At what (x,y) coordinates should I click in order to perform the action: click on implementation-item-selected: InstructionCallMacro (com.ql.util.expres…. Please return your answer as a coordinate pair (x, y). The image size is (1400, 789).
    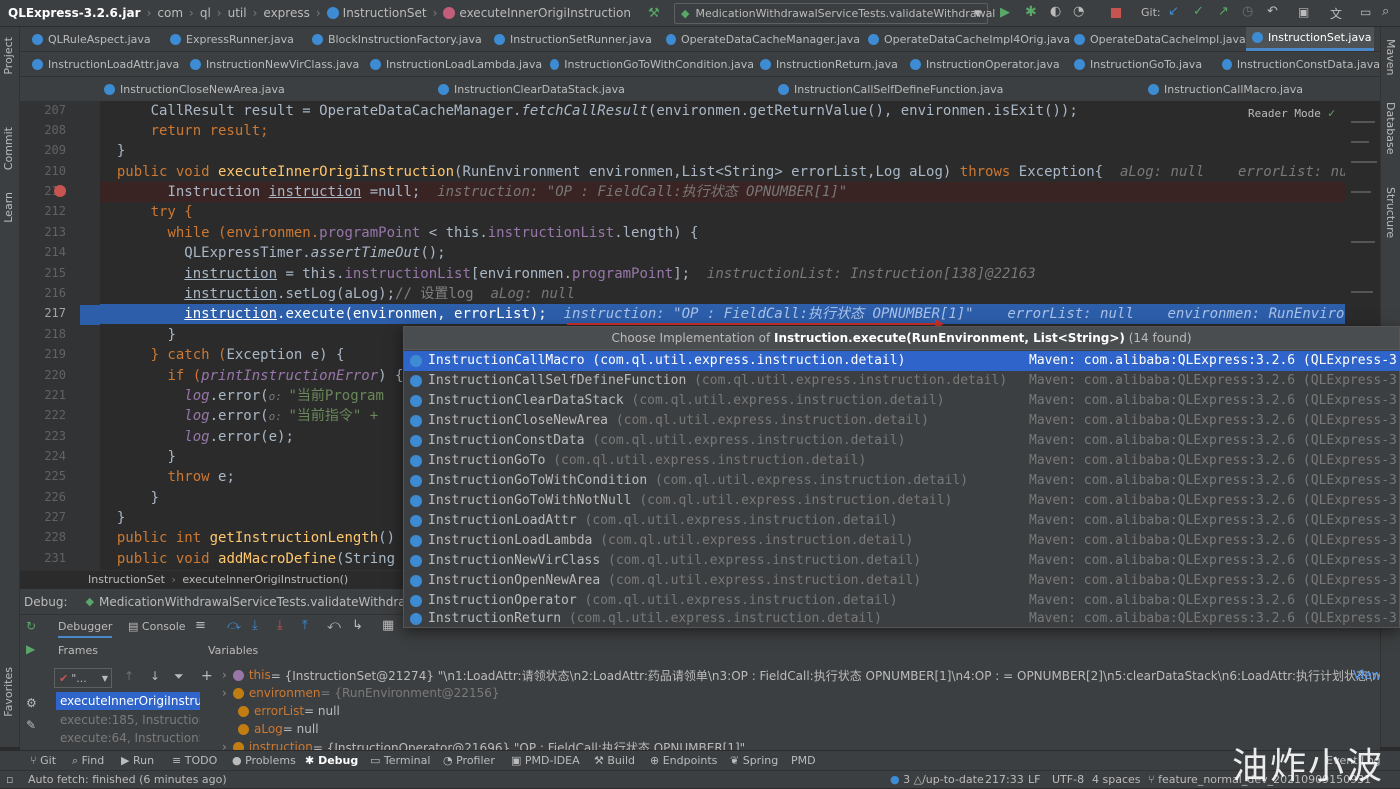
    Looking at the image, I should click on (902, 361).